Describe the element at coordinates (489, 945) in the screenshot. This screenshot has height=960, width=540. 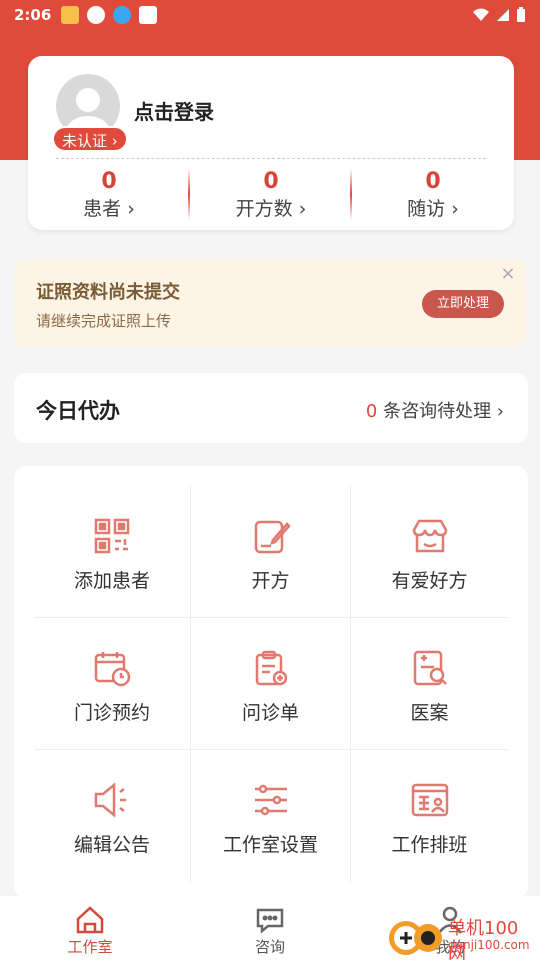
I see `watermark-url: danji100.com` at that location.